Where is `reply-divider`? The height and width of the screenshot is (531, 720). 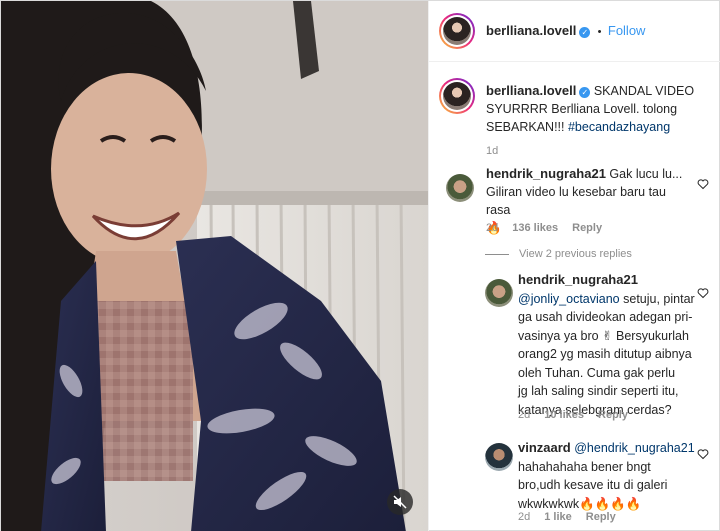
reply-divider is located at coordinates (497, 254).